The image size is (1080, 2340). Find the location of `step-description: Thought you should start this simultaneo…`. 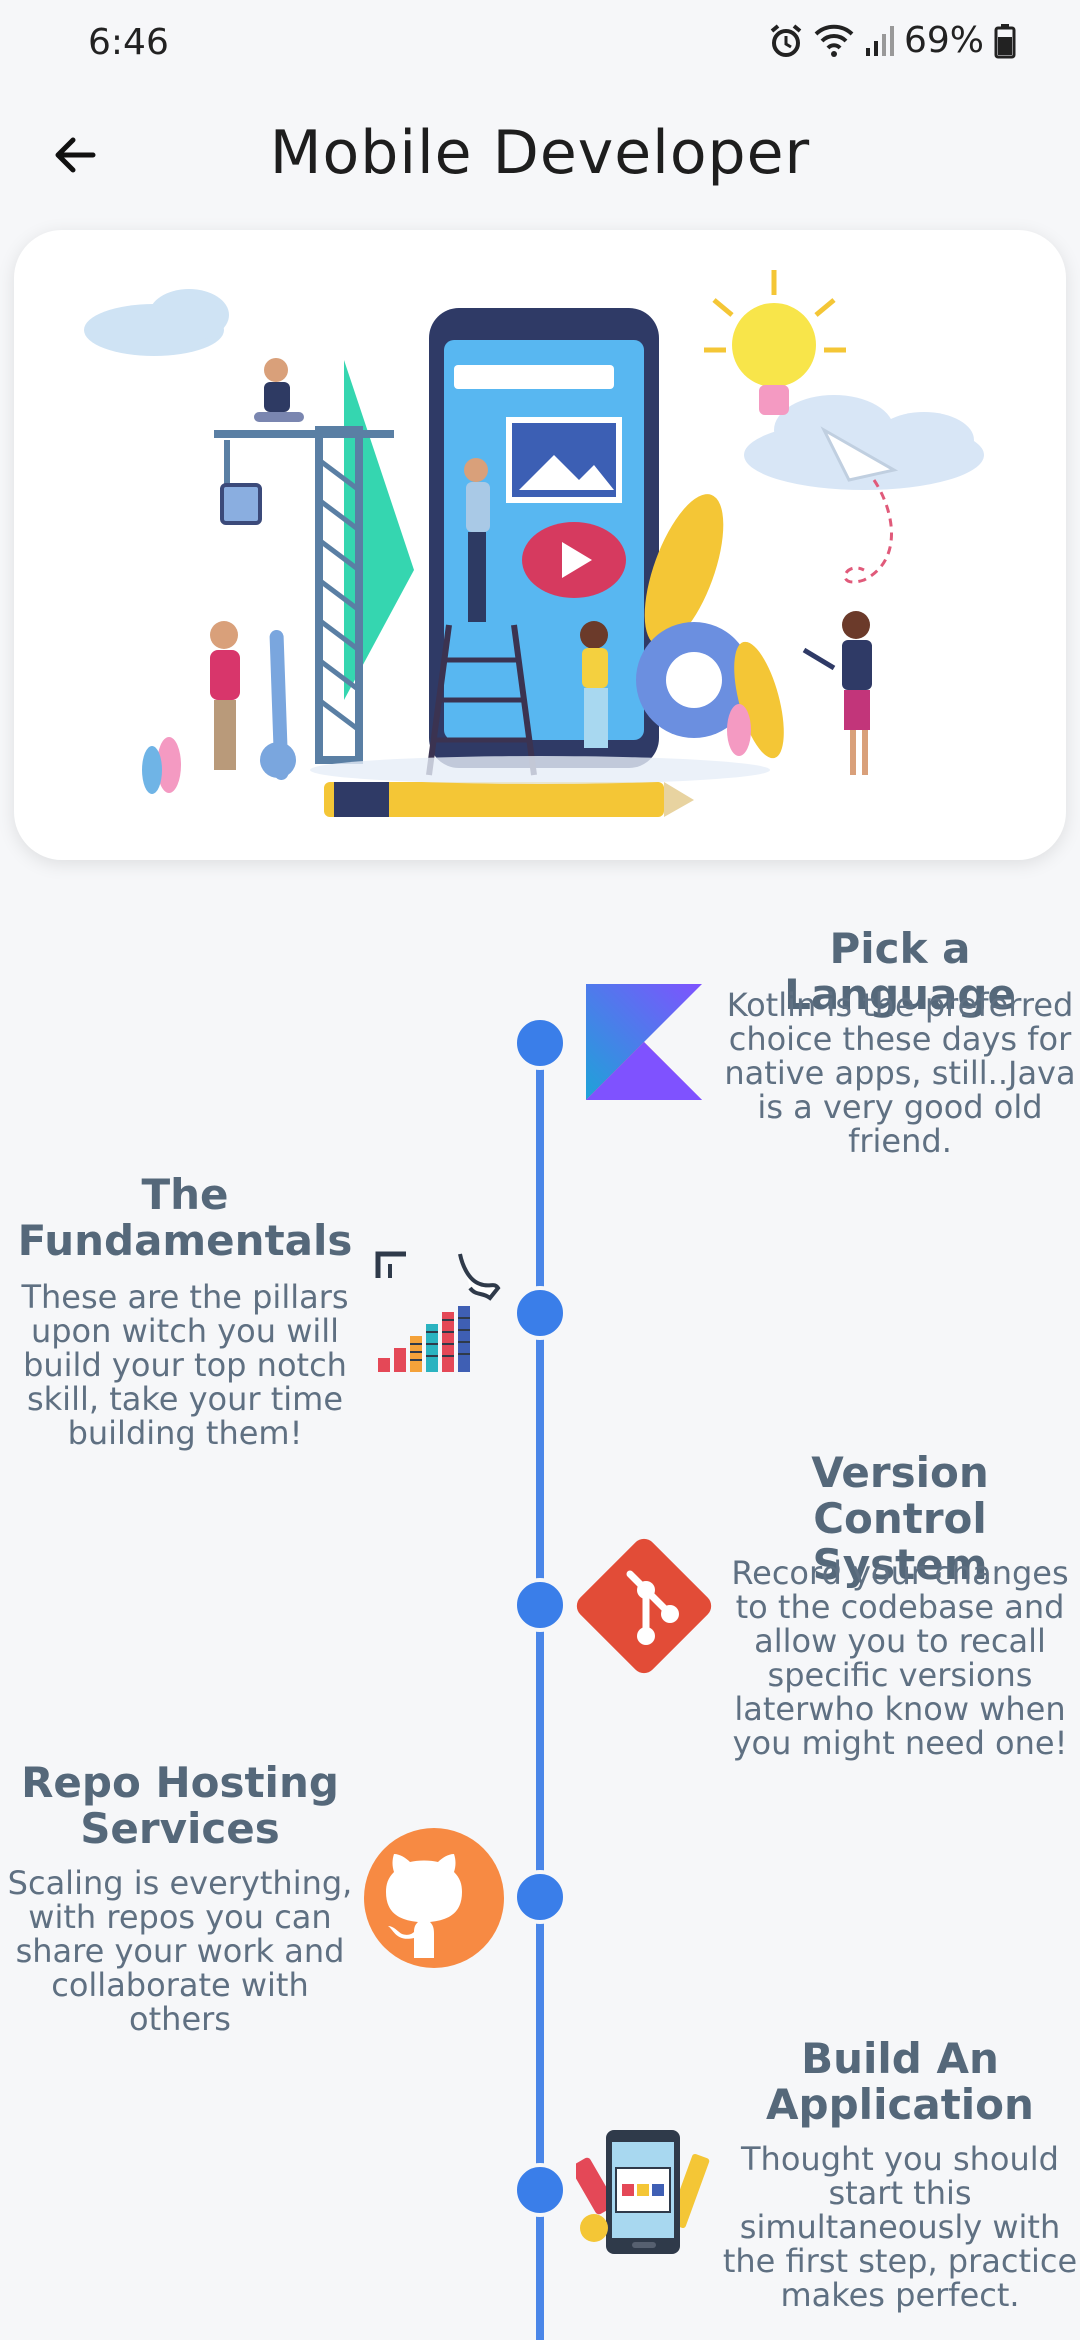

step-description: Thought you should start this simultaneo… is located at coordinates (900, 2227).